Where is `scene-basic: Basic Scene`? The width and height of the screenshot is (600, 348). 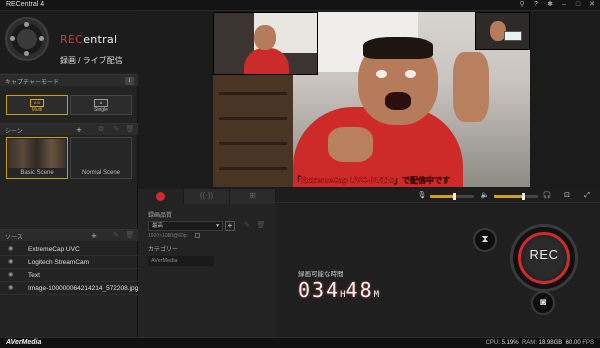 scene-basic: Basic Scene is located at coordinates (37, 158).